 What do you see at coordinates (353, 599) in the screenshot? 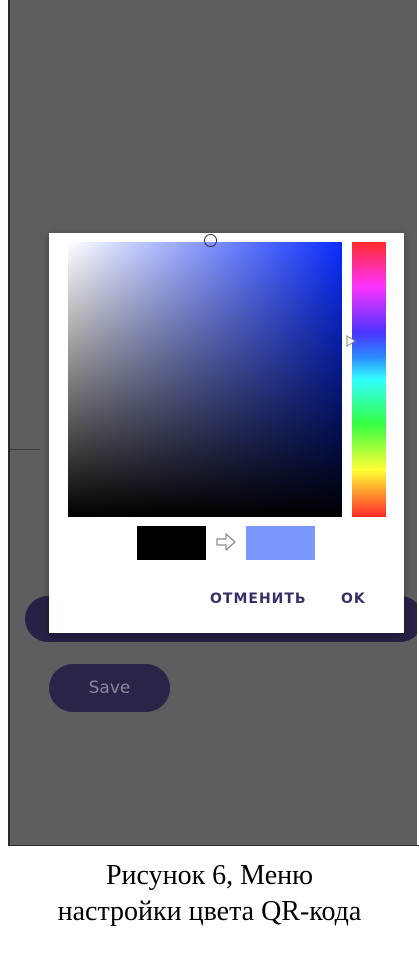
I see `ok-button: OK` at bounding box center [353, 599].